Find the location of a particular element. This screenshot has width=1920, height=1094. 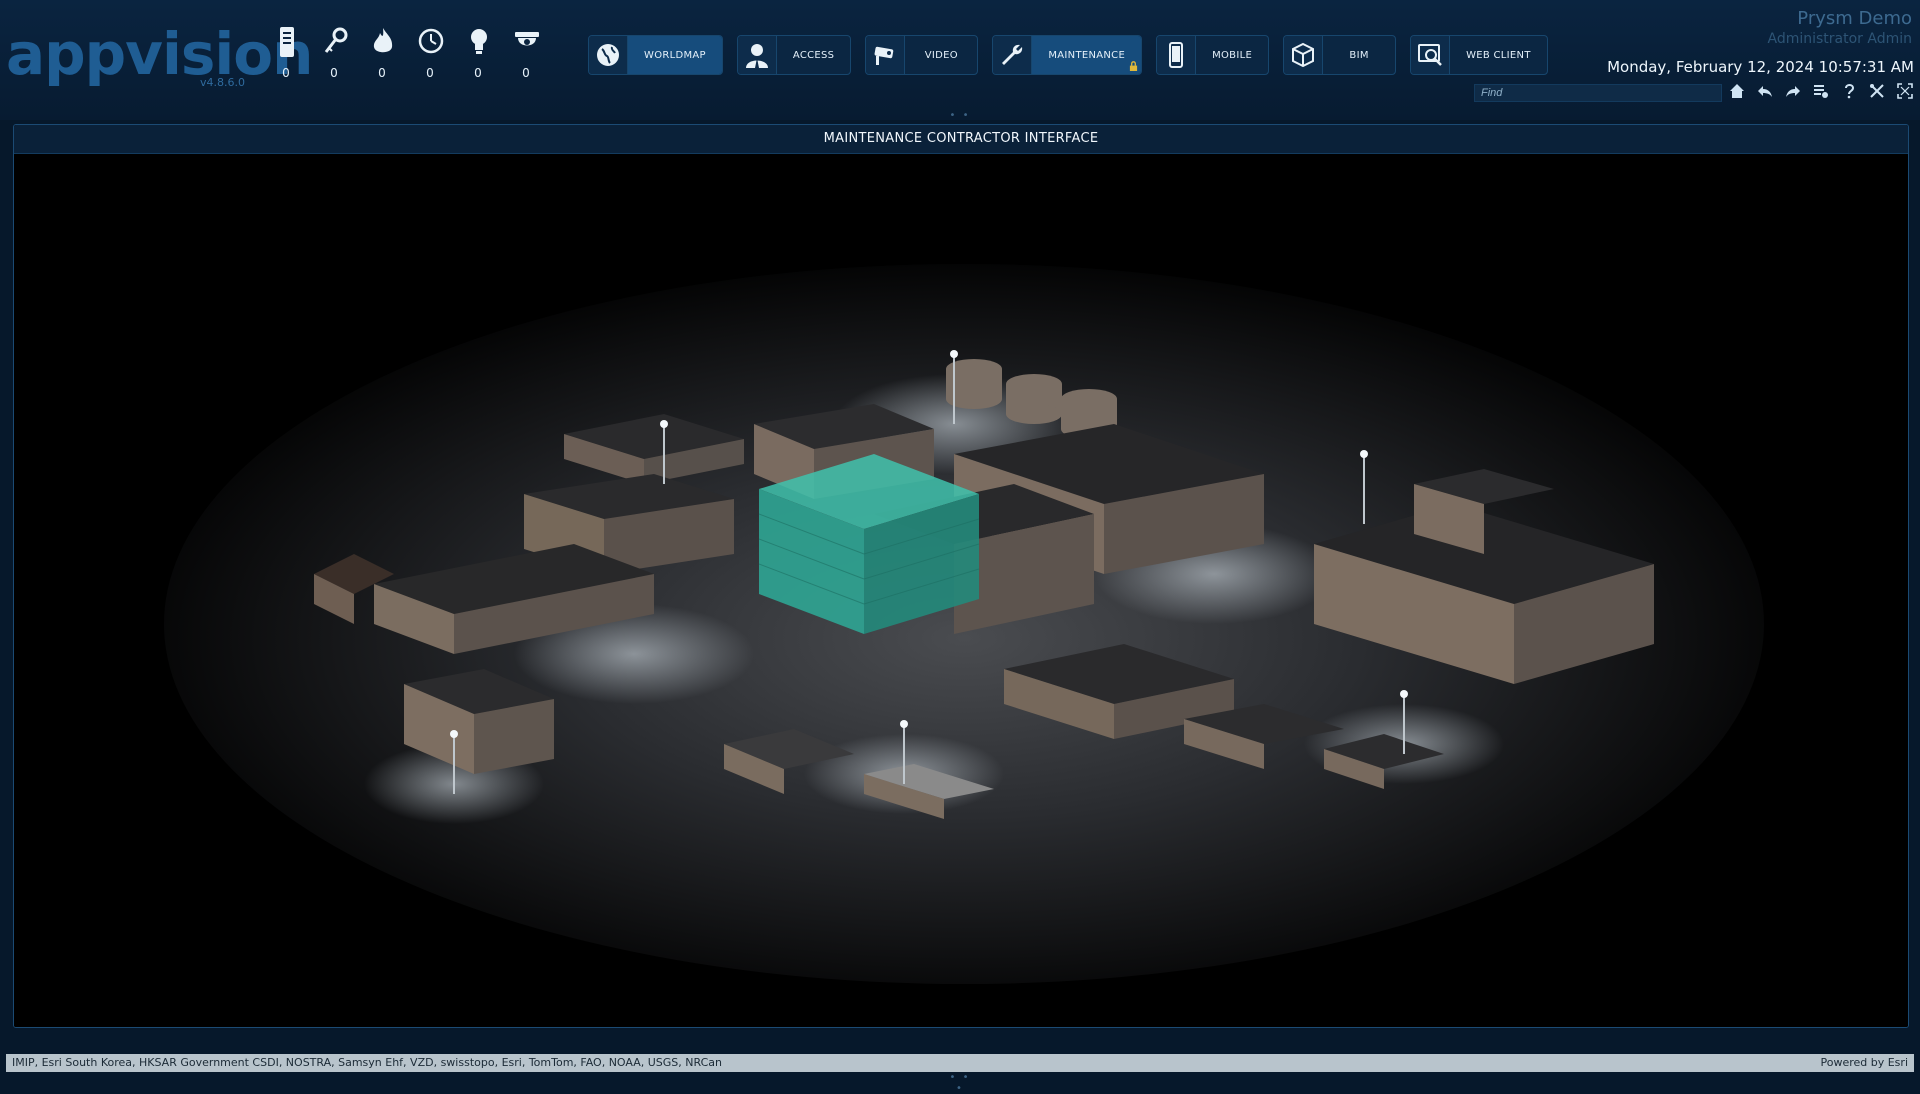

clock-count: 0 is located at coordinates (430, 73).